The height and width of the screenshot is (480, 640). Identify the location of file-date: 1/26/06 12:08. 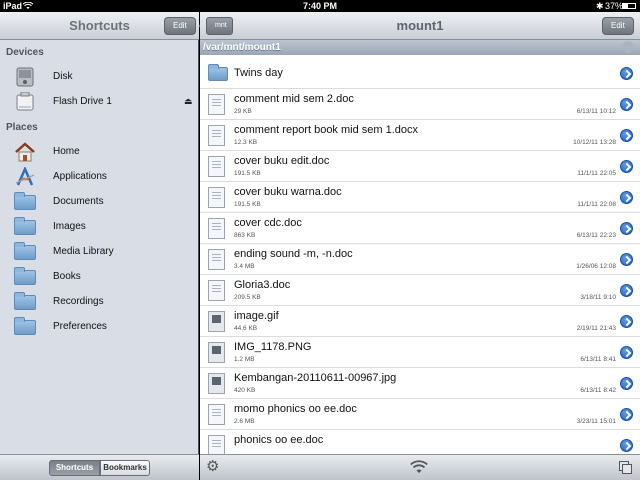
(596, 266).